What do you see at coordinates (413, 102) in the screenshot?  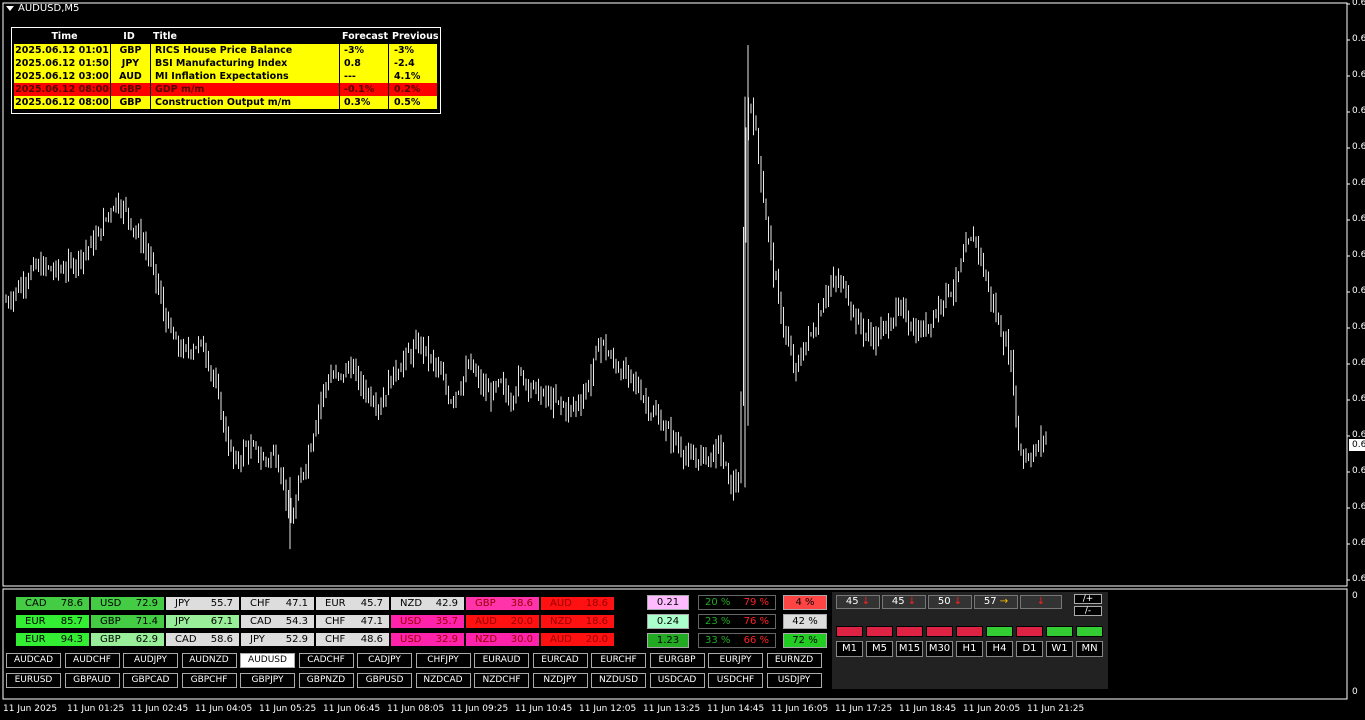 I see `news-cell-previous: 0.5%` at bounding box center [413, 102].